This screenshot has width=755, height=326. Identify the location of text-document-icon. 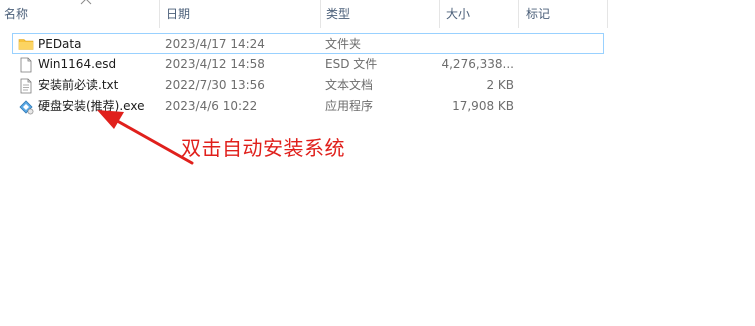
(26, 86).